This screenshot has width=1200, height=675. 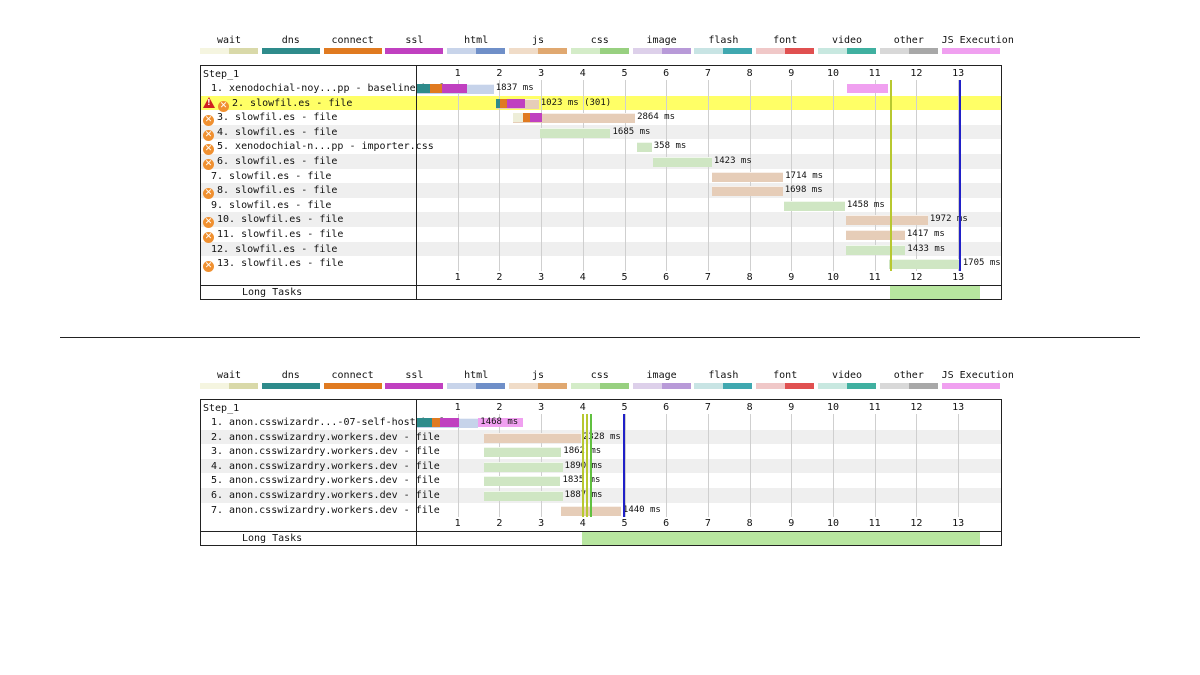 What do you see at coordinates (352, 48) in the screenshot?
I see `legend-item-connect: connect` at bounding box center [352, 48].